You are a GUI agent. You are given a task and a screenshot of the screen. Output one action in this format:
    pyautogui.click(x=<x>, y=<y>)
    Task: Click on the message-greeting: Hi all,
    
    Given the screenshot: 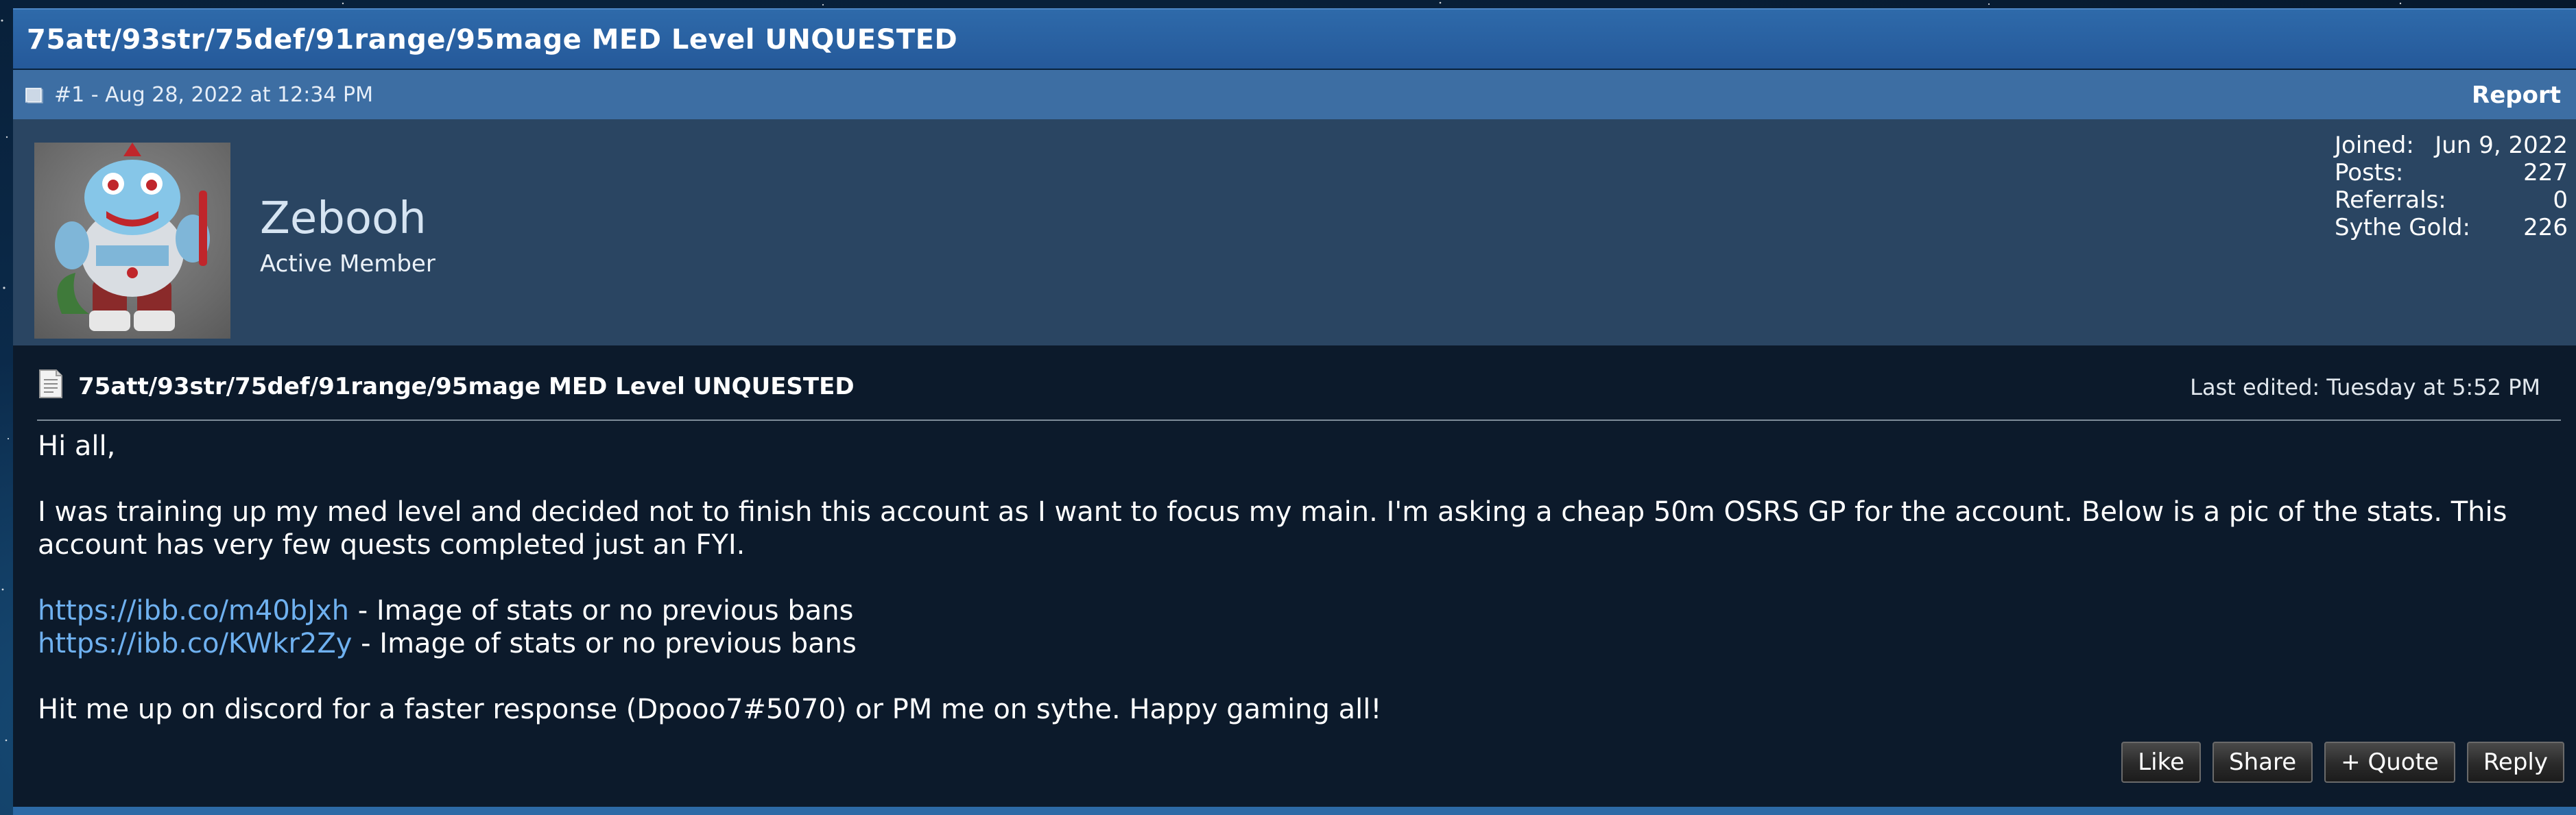 What is the action you would take?
    pyautogui.click(x=77, y=446)
    